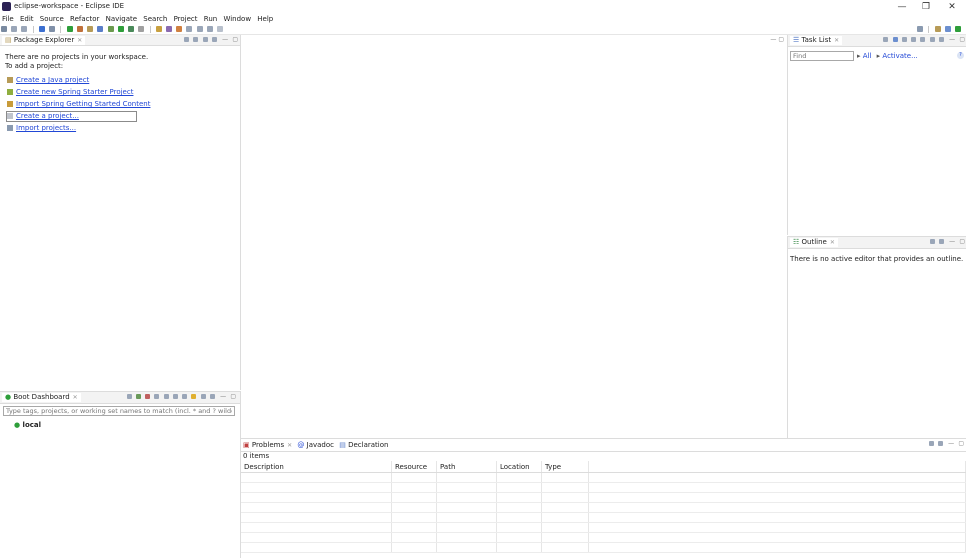 The height and width of the screenshot is (558, 966). Describe the element at coordinates (519, 467) in the screenshot. I see `column-location: Location` at that location.